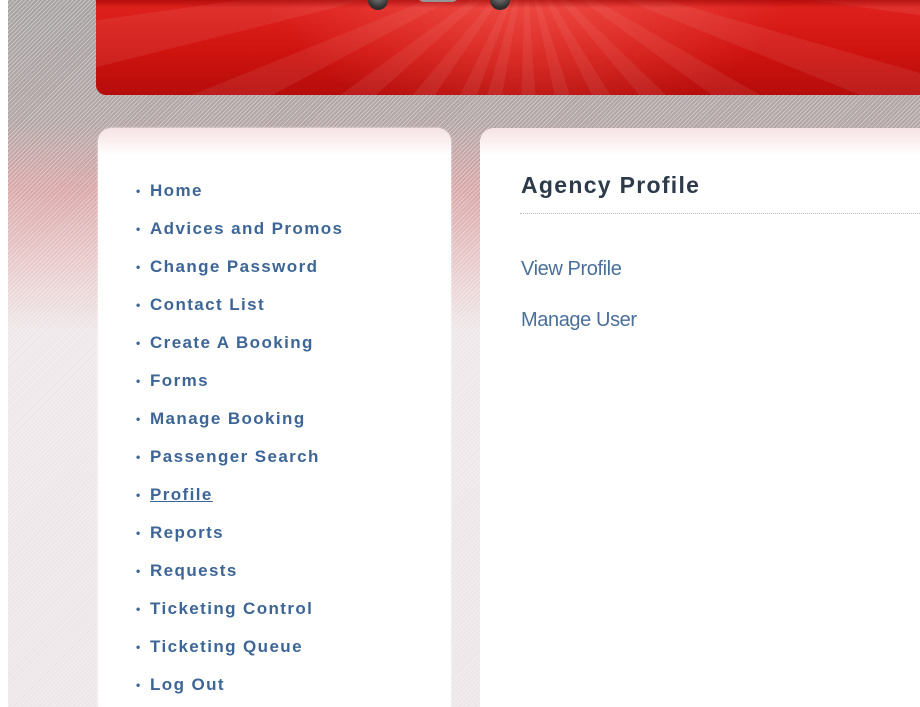 The image size is (920, 707). What do you see at coordinates (438, 1) in the screenshot?
I see `logo-bar` at bounding box center [438, 1].